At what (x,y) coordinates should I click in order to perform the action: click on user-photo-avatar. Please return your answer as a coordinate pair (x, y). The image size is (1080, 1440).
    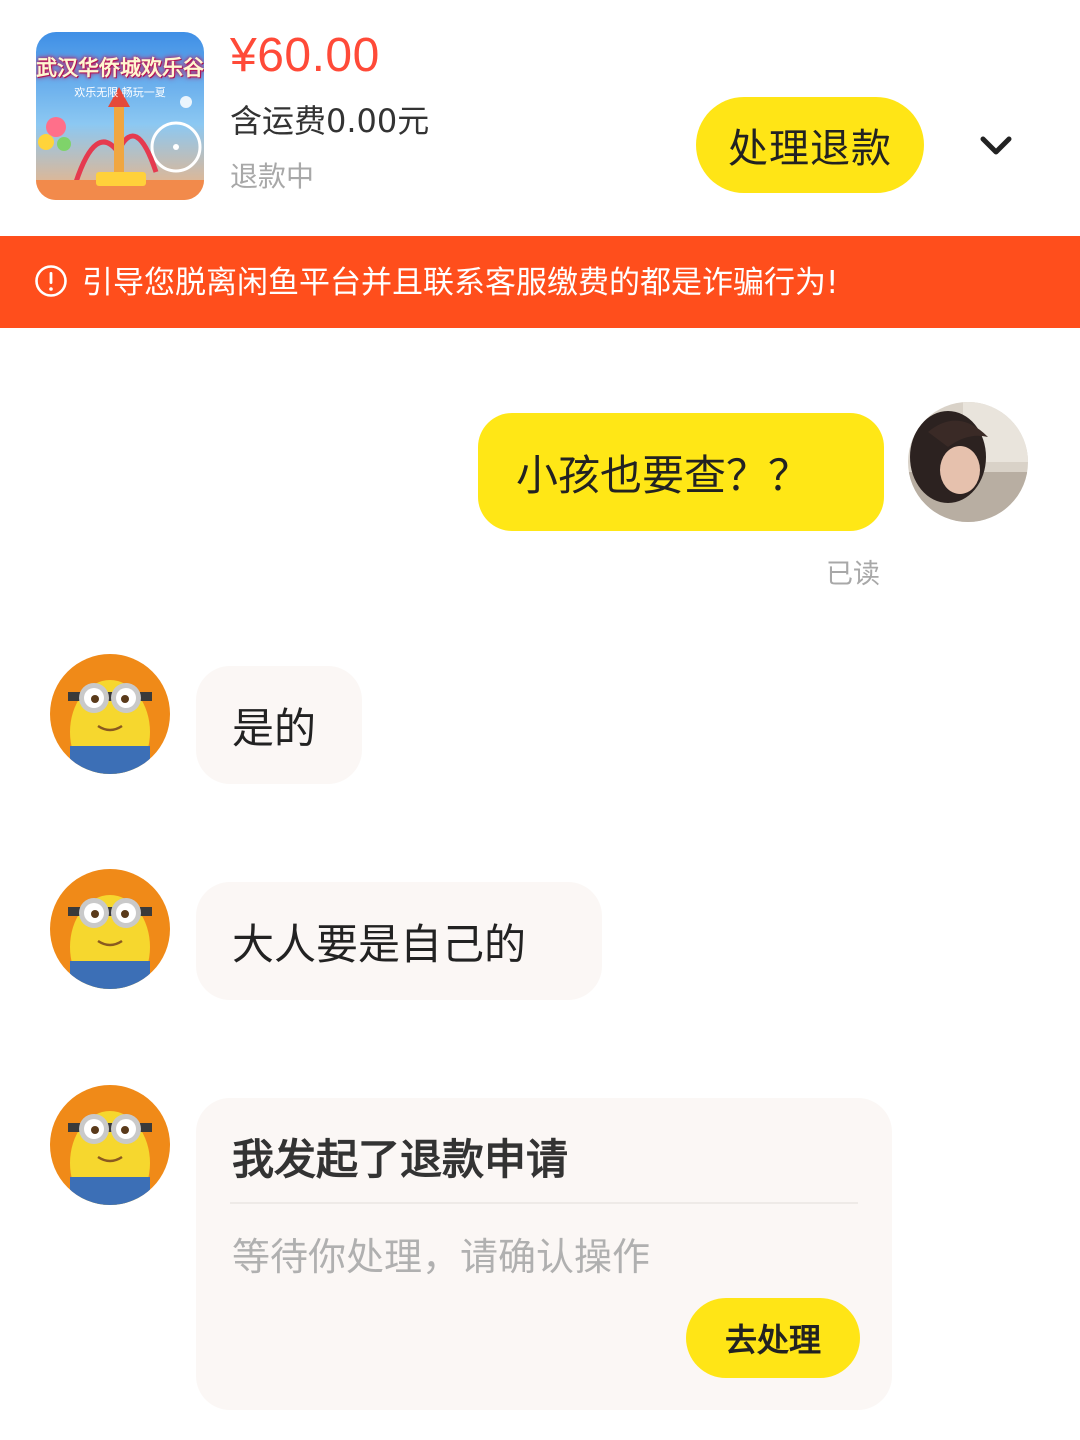
    Looking at the image, I should click on (968, 462).